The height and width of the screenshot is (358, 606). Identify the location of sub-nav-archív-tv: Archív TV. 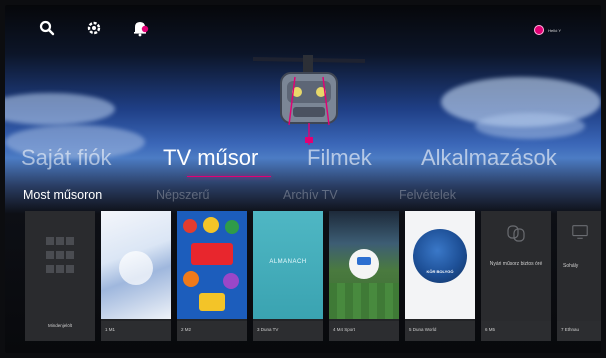
(310, 195).